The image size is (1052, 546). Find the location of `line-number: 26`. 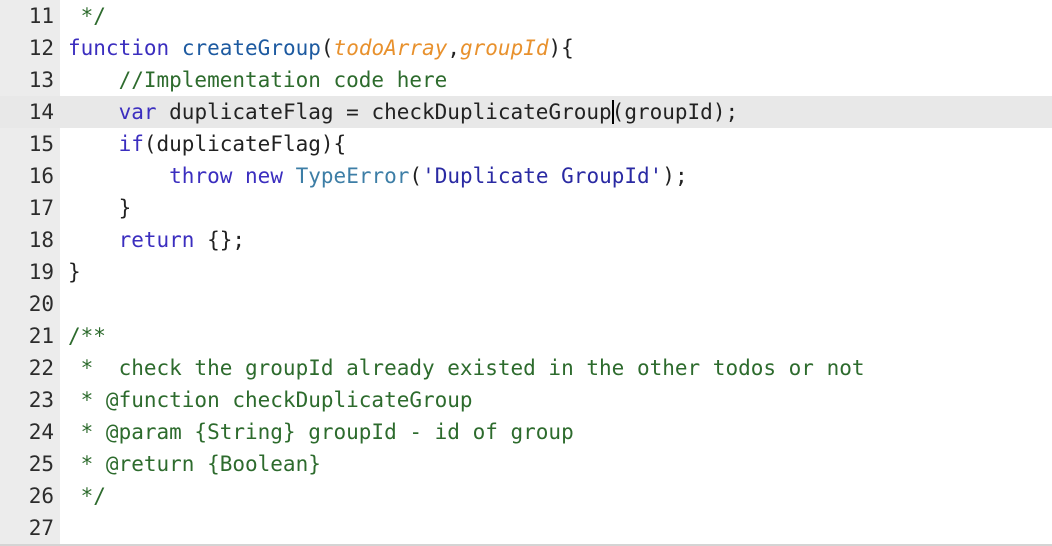

line-number: 26 is located at coordinates (41, 496).